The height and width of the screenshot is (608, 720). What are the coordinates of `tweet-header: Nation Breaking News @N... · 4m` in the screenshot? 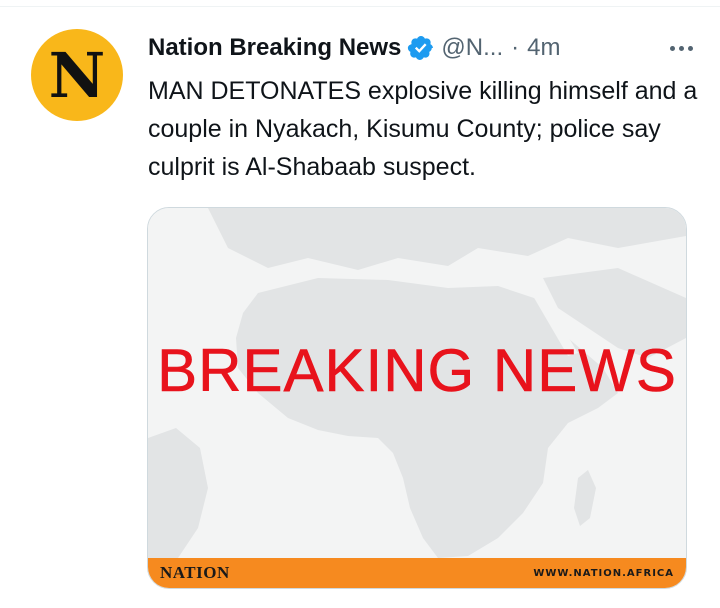 It's located at (423, 48).